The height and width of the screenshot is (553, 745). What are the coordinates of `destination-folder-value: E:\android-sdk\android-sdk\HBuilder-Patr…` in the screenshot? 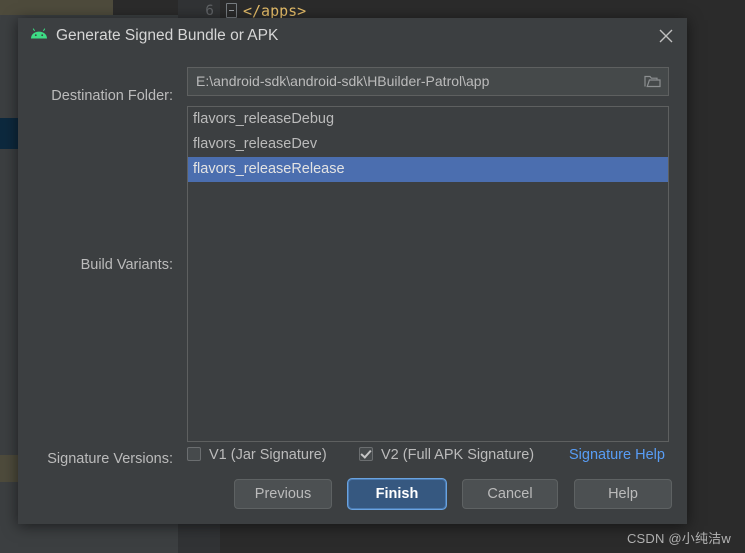 It's located at (343, 81).